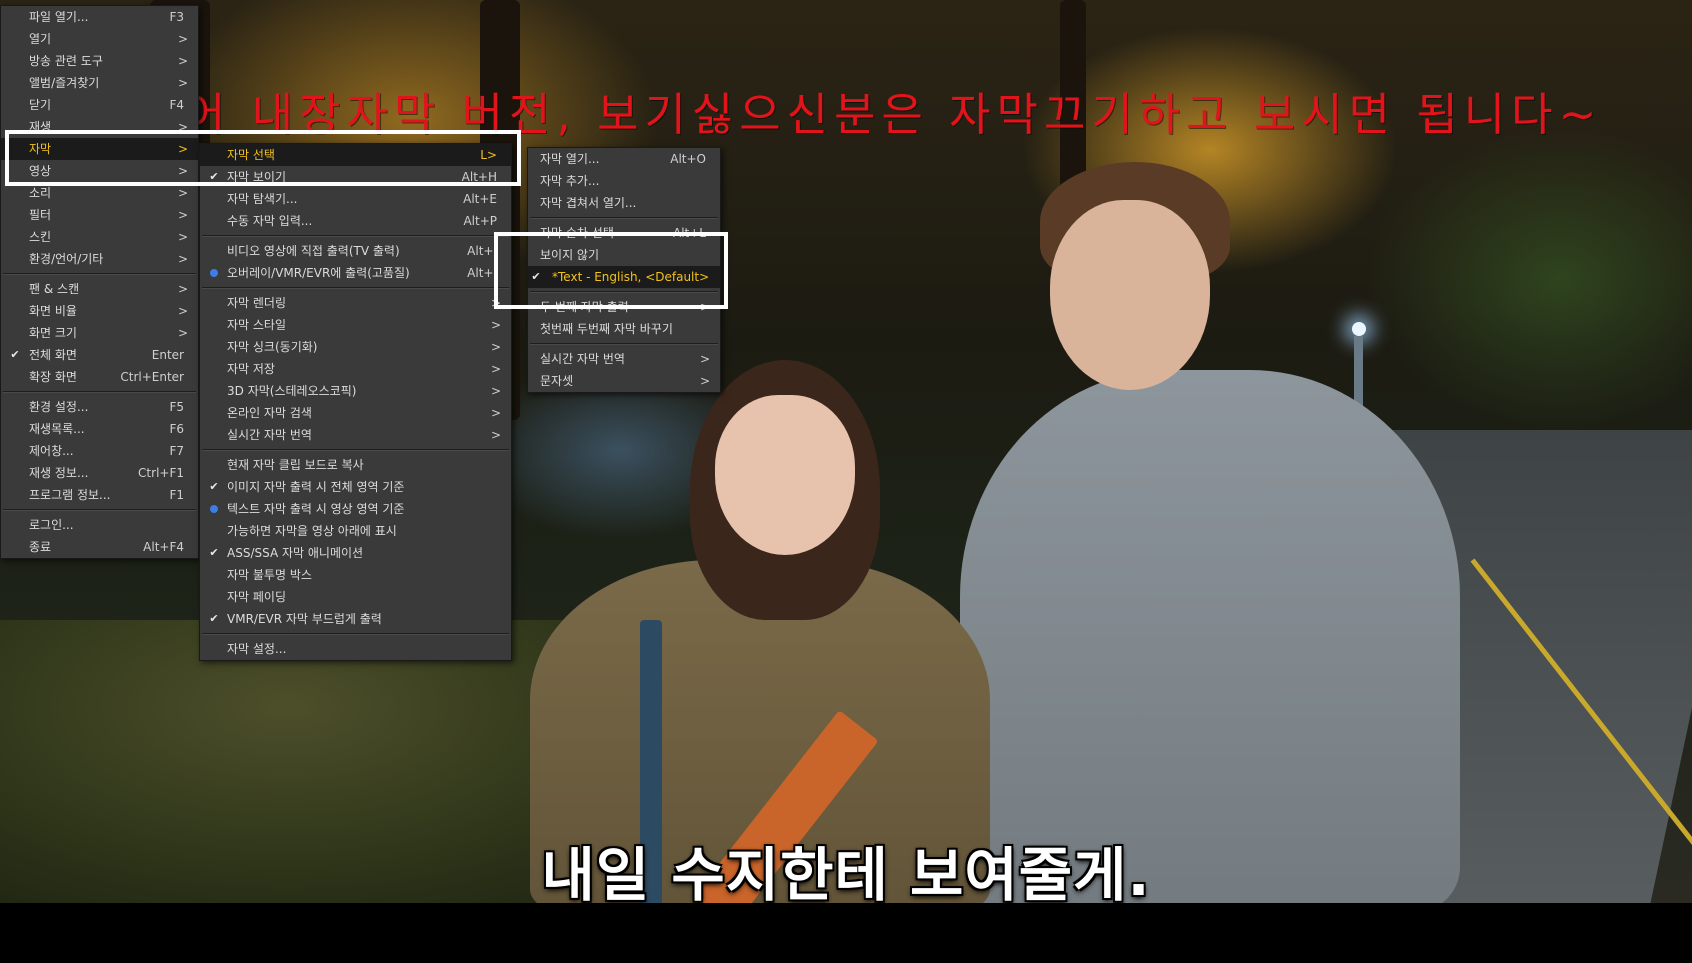 This screenshot has height=963, width=1692. Describe the element at coordinates (355, 413) in the screenshot. I see `menu-item-online-subtitle-search: 온라인 자막 검색 >` at that location.